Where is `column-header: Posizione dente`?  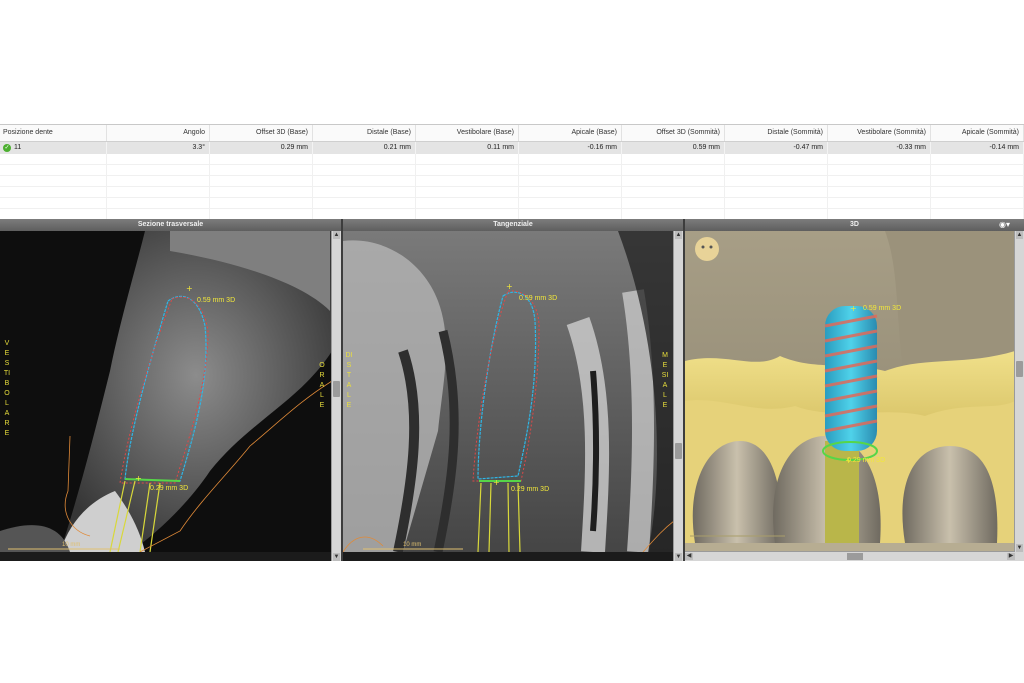
column-header: Posizione dente is located at coordinates (53, 133).